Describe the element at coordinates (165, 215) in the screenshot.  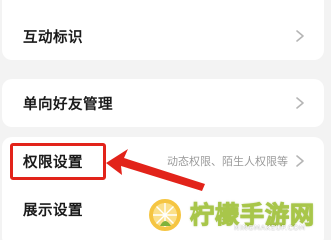
I see `lemon-logo-icon` at that location.